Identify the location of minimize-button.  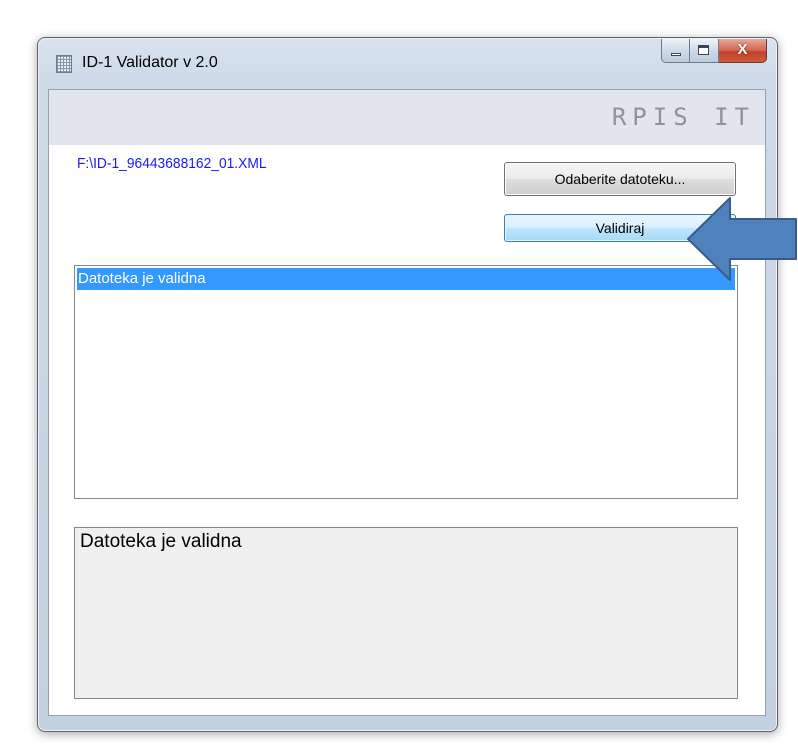
(675, 51).